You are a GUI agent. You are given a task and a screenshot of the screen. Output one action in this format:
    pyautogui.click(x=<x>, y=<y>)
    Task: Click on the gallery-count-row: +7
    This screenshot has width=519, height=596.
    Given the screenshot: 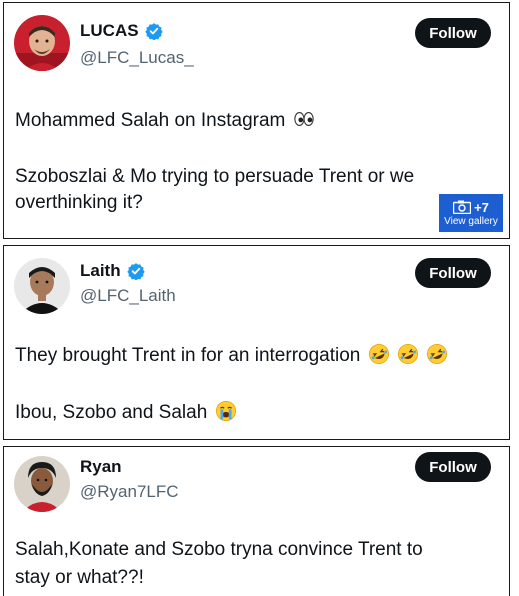 What is the action you would take?
    pyautogui.click(x=471, y=207)
    